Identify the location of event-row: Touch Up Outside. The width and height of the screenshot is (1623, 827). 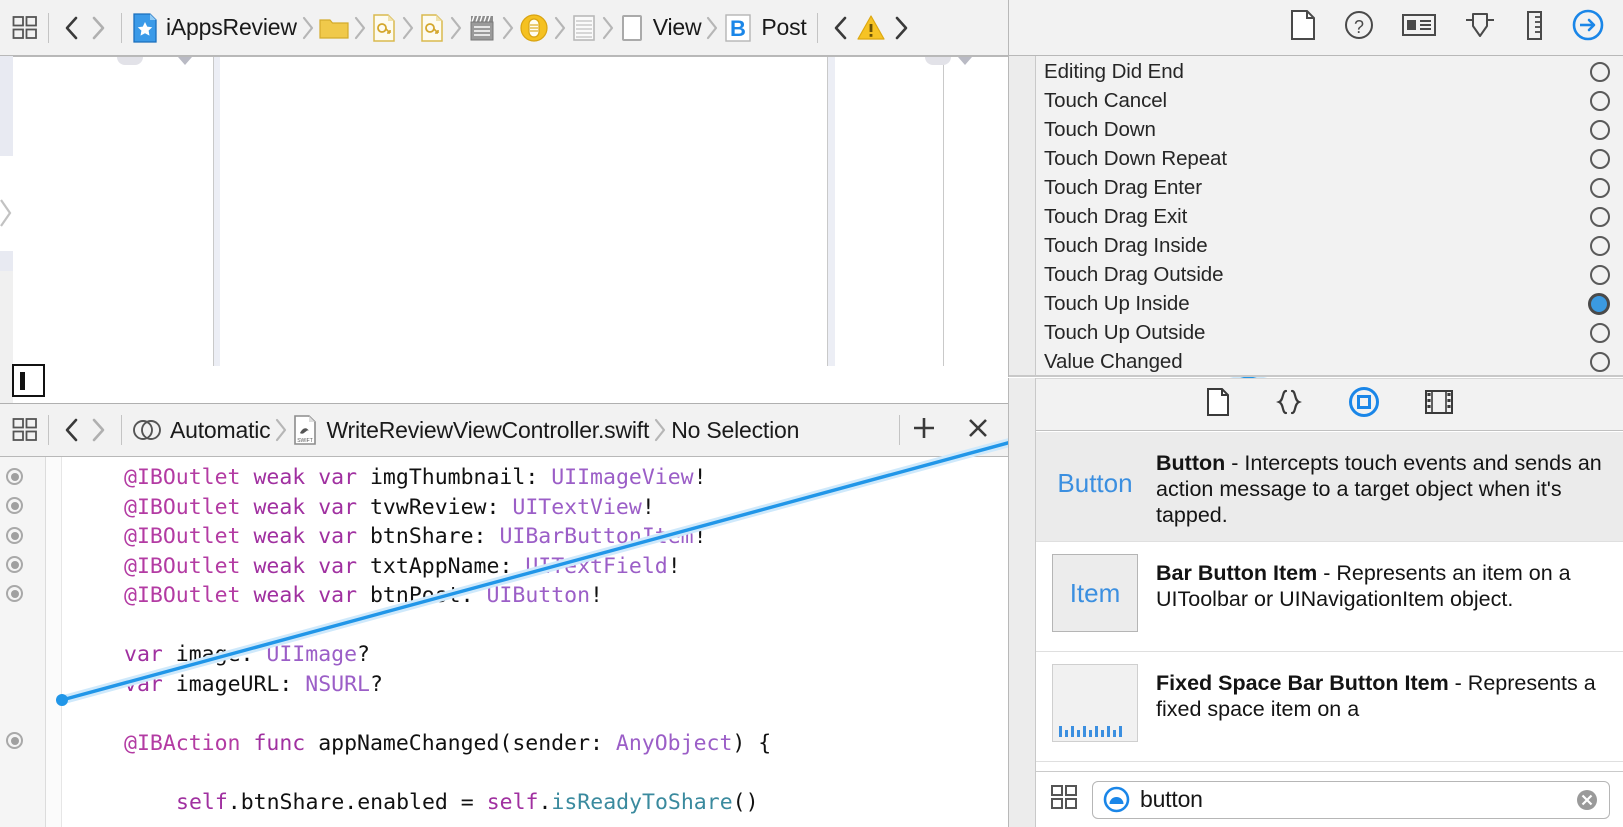
(1329, 332).